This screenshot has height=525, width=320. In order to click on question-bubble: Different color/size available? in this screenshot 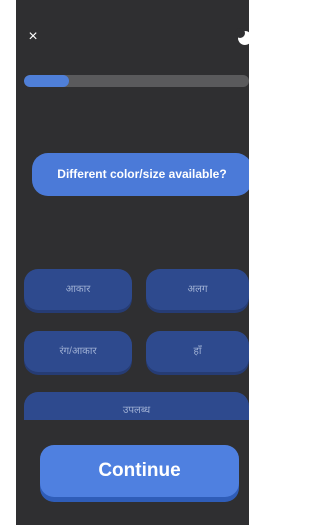, I will do `click(140, 174)`.